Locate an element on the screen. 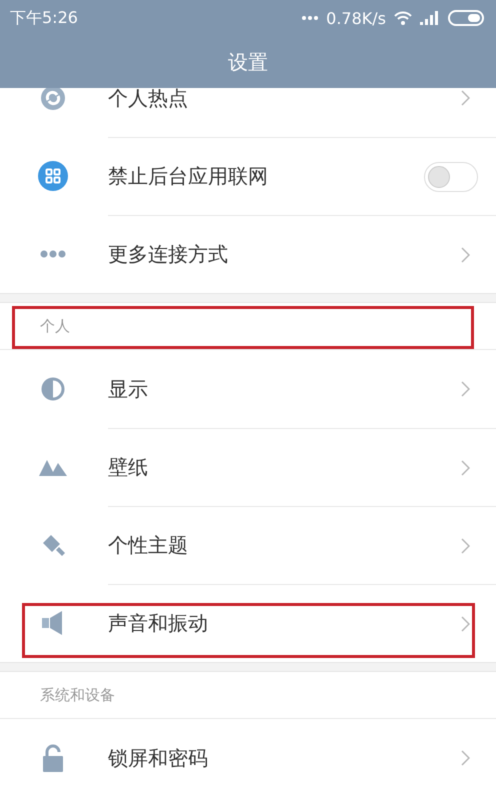  speaker-icon is located at coordinates (53, 623).